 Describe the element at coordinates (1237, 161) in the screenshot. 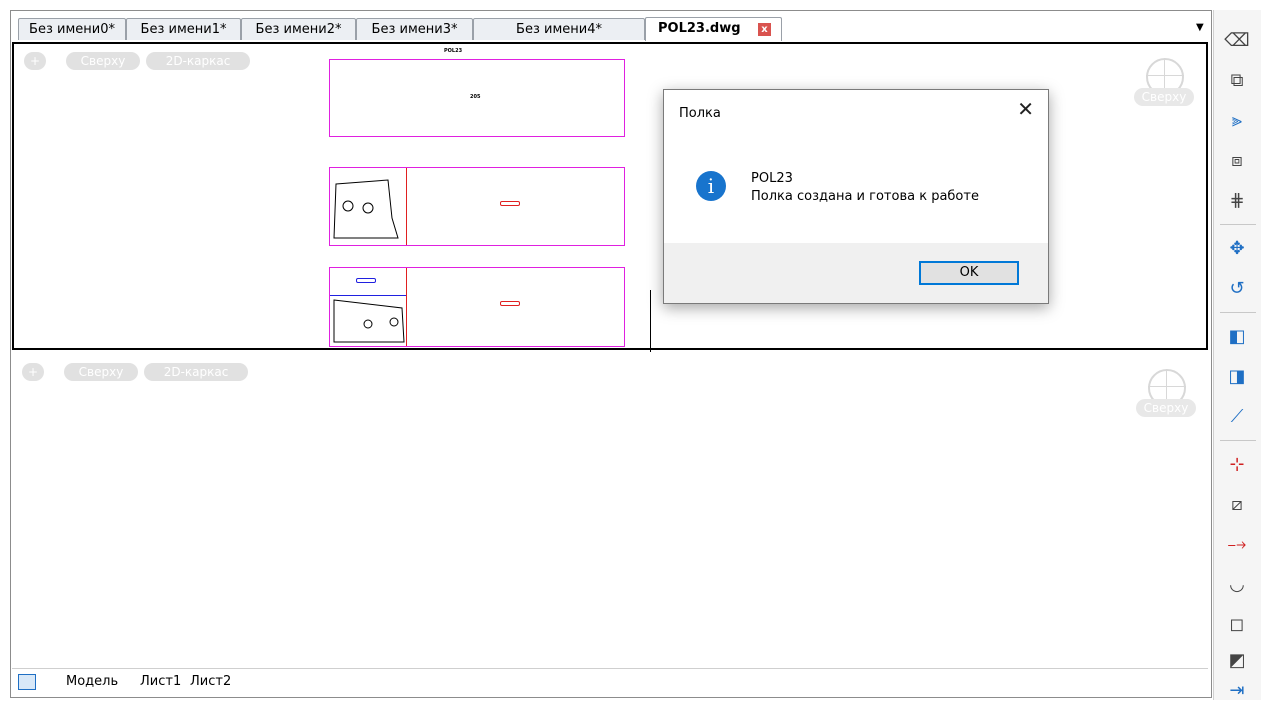

I see `offset-icon: ⧈` at that location.